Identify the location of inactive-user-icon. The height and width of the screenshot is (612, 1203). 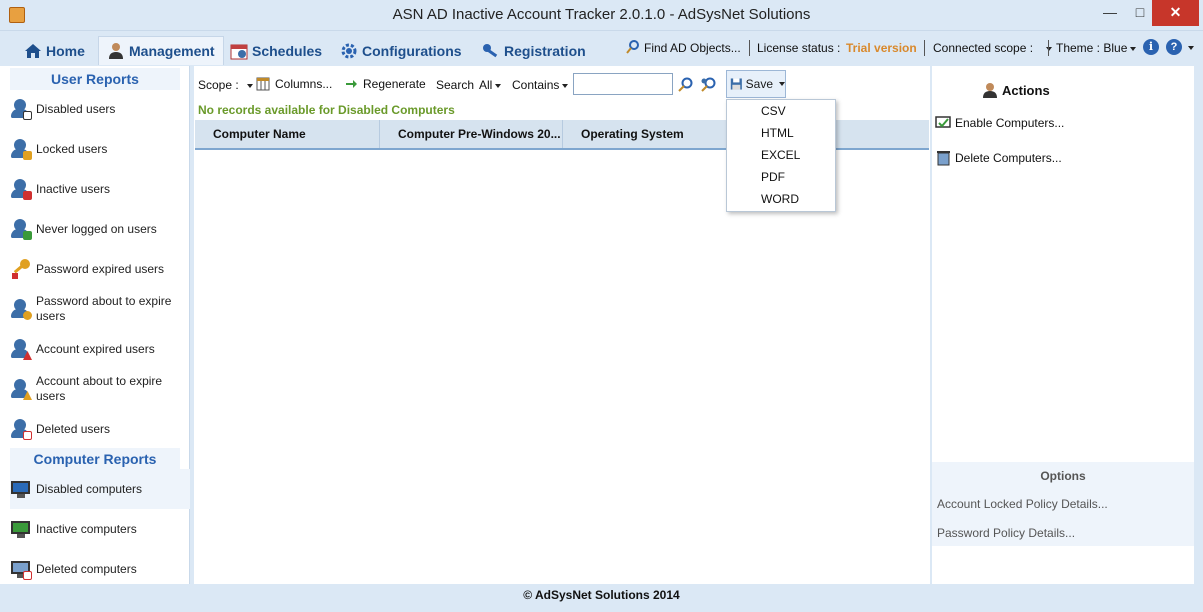
(21, 189).